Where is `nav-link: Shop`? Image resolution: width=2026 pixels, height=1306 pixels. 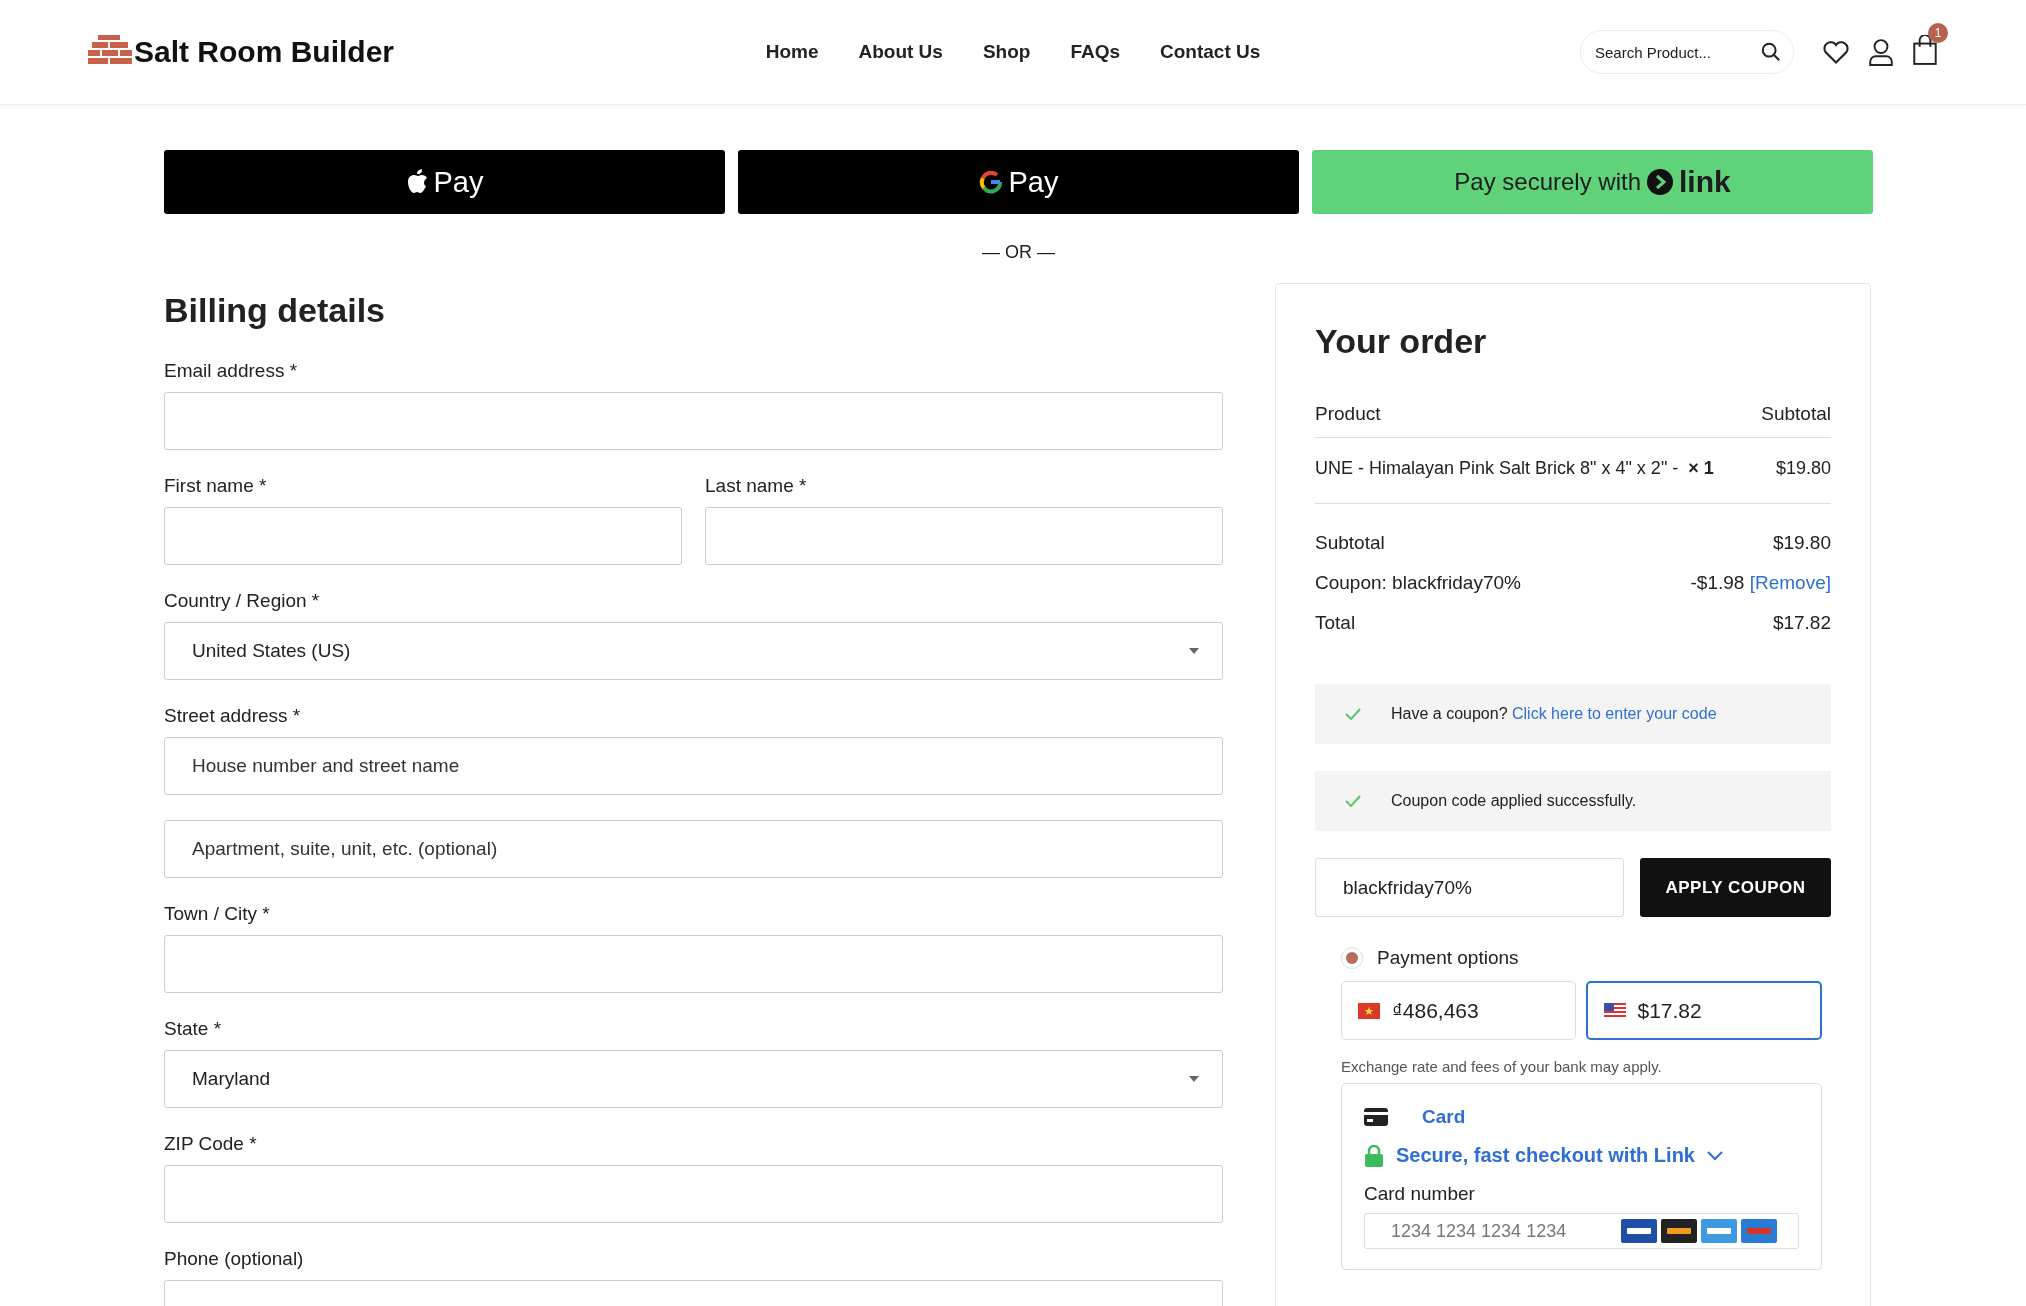
nav-link: Shop is located at coordinates (1006, 52).